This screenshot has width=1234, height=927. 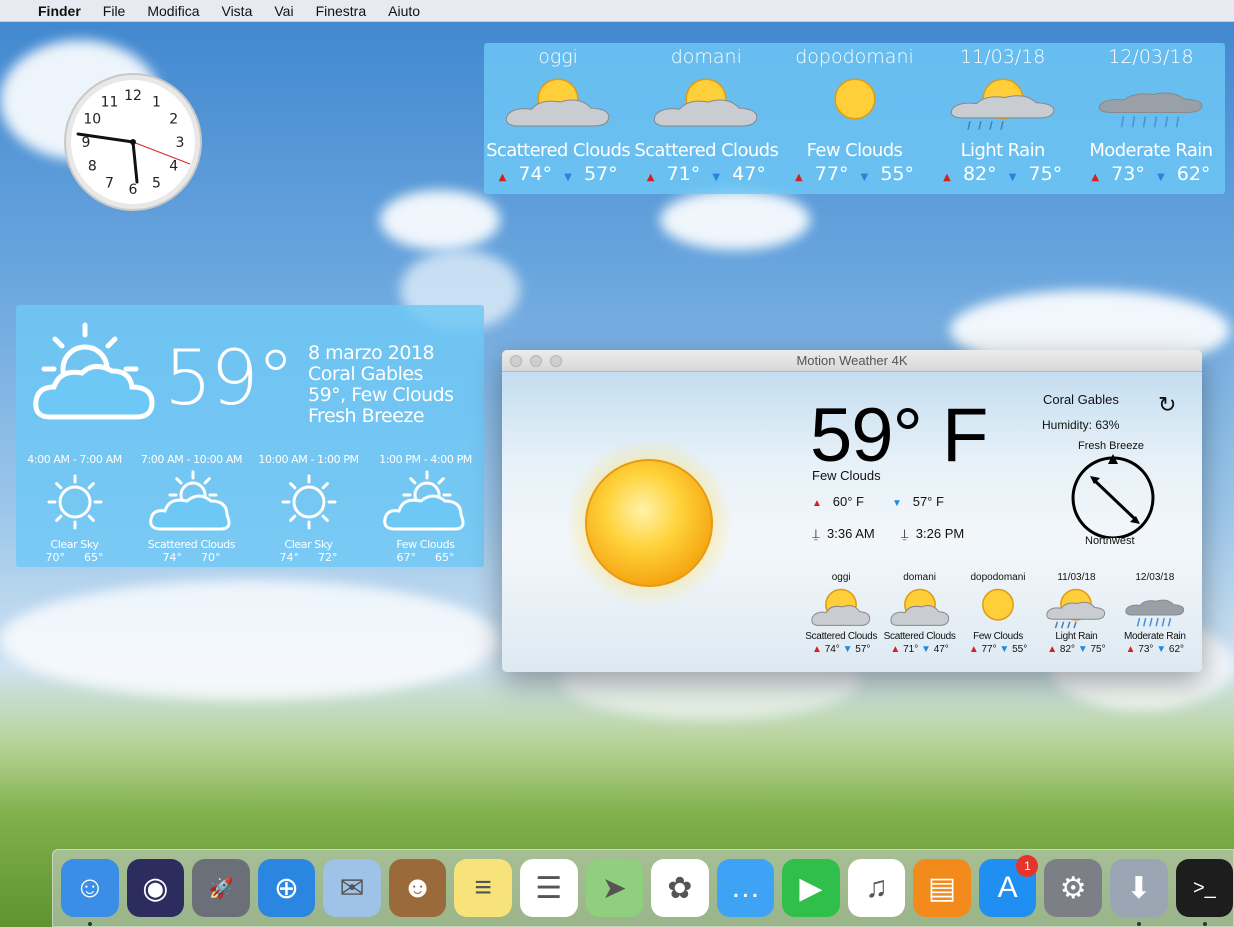 I want to click on forecast-day: oggi Scattered Clouds ▲ 74° ▼ 57°, so click(x=558, y=118).